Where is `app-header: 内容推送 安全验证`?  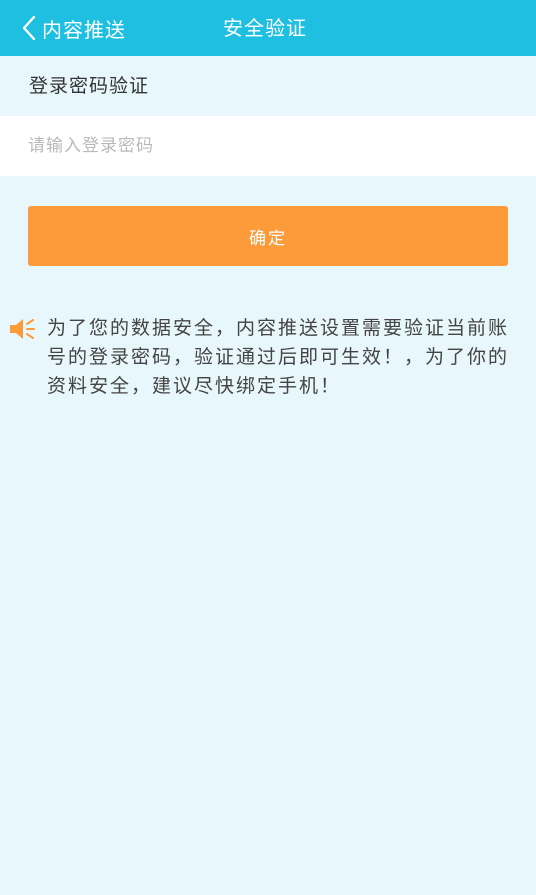
app-header: 内容推送 安全验证 is located at coordinates (268, 28).